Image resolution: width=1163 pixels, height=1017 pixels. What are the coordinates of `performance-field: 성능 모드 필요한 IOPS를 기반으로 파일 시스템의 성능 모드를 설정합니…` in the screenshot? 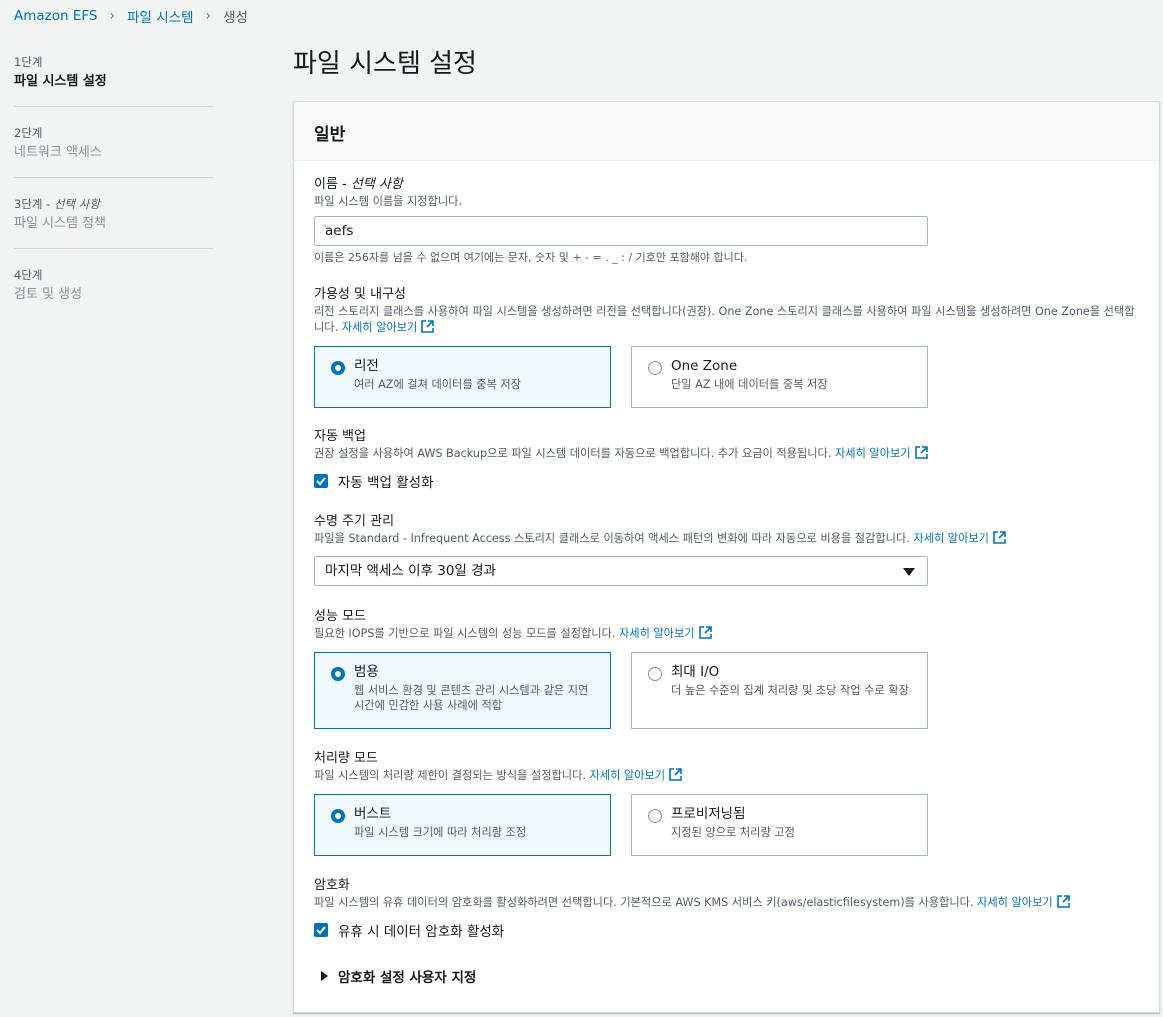 It's located at (729, 668).